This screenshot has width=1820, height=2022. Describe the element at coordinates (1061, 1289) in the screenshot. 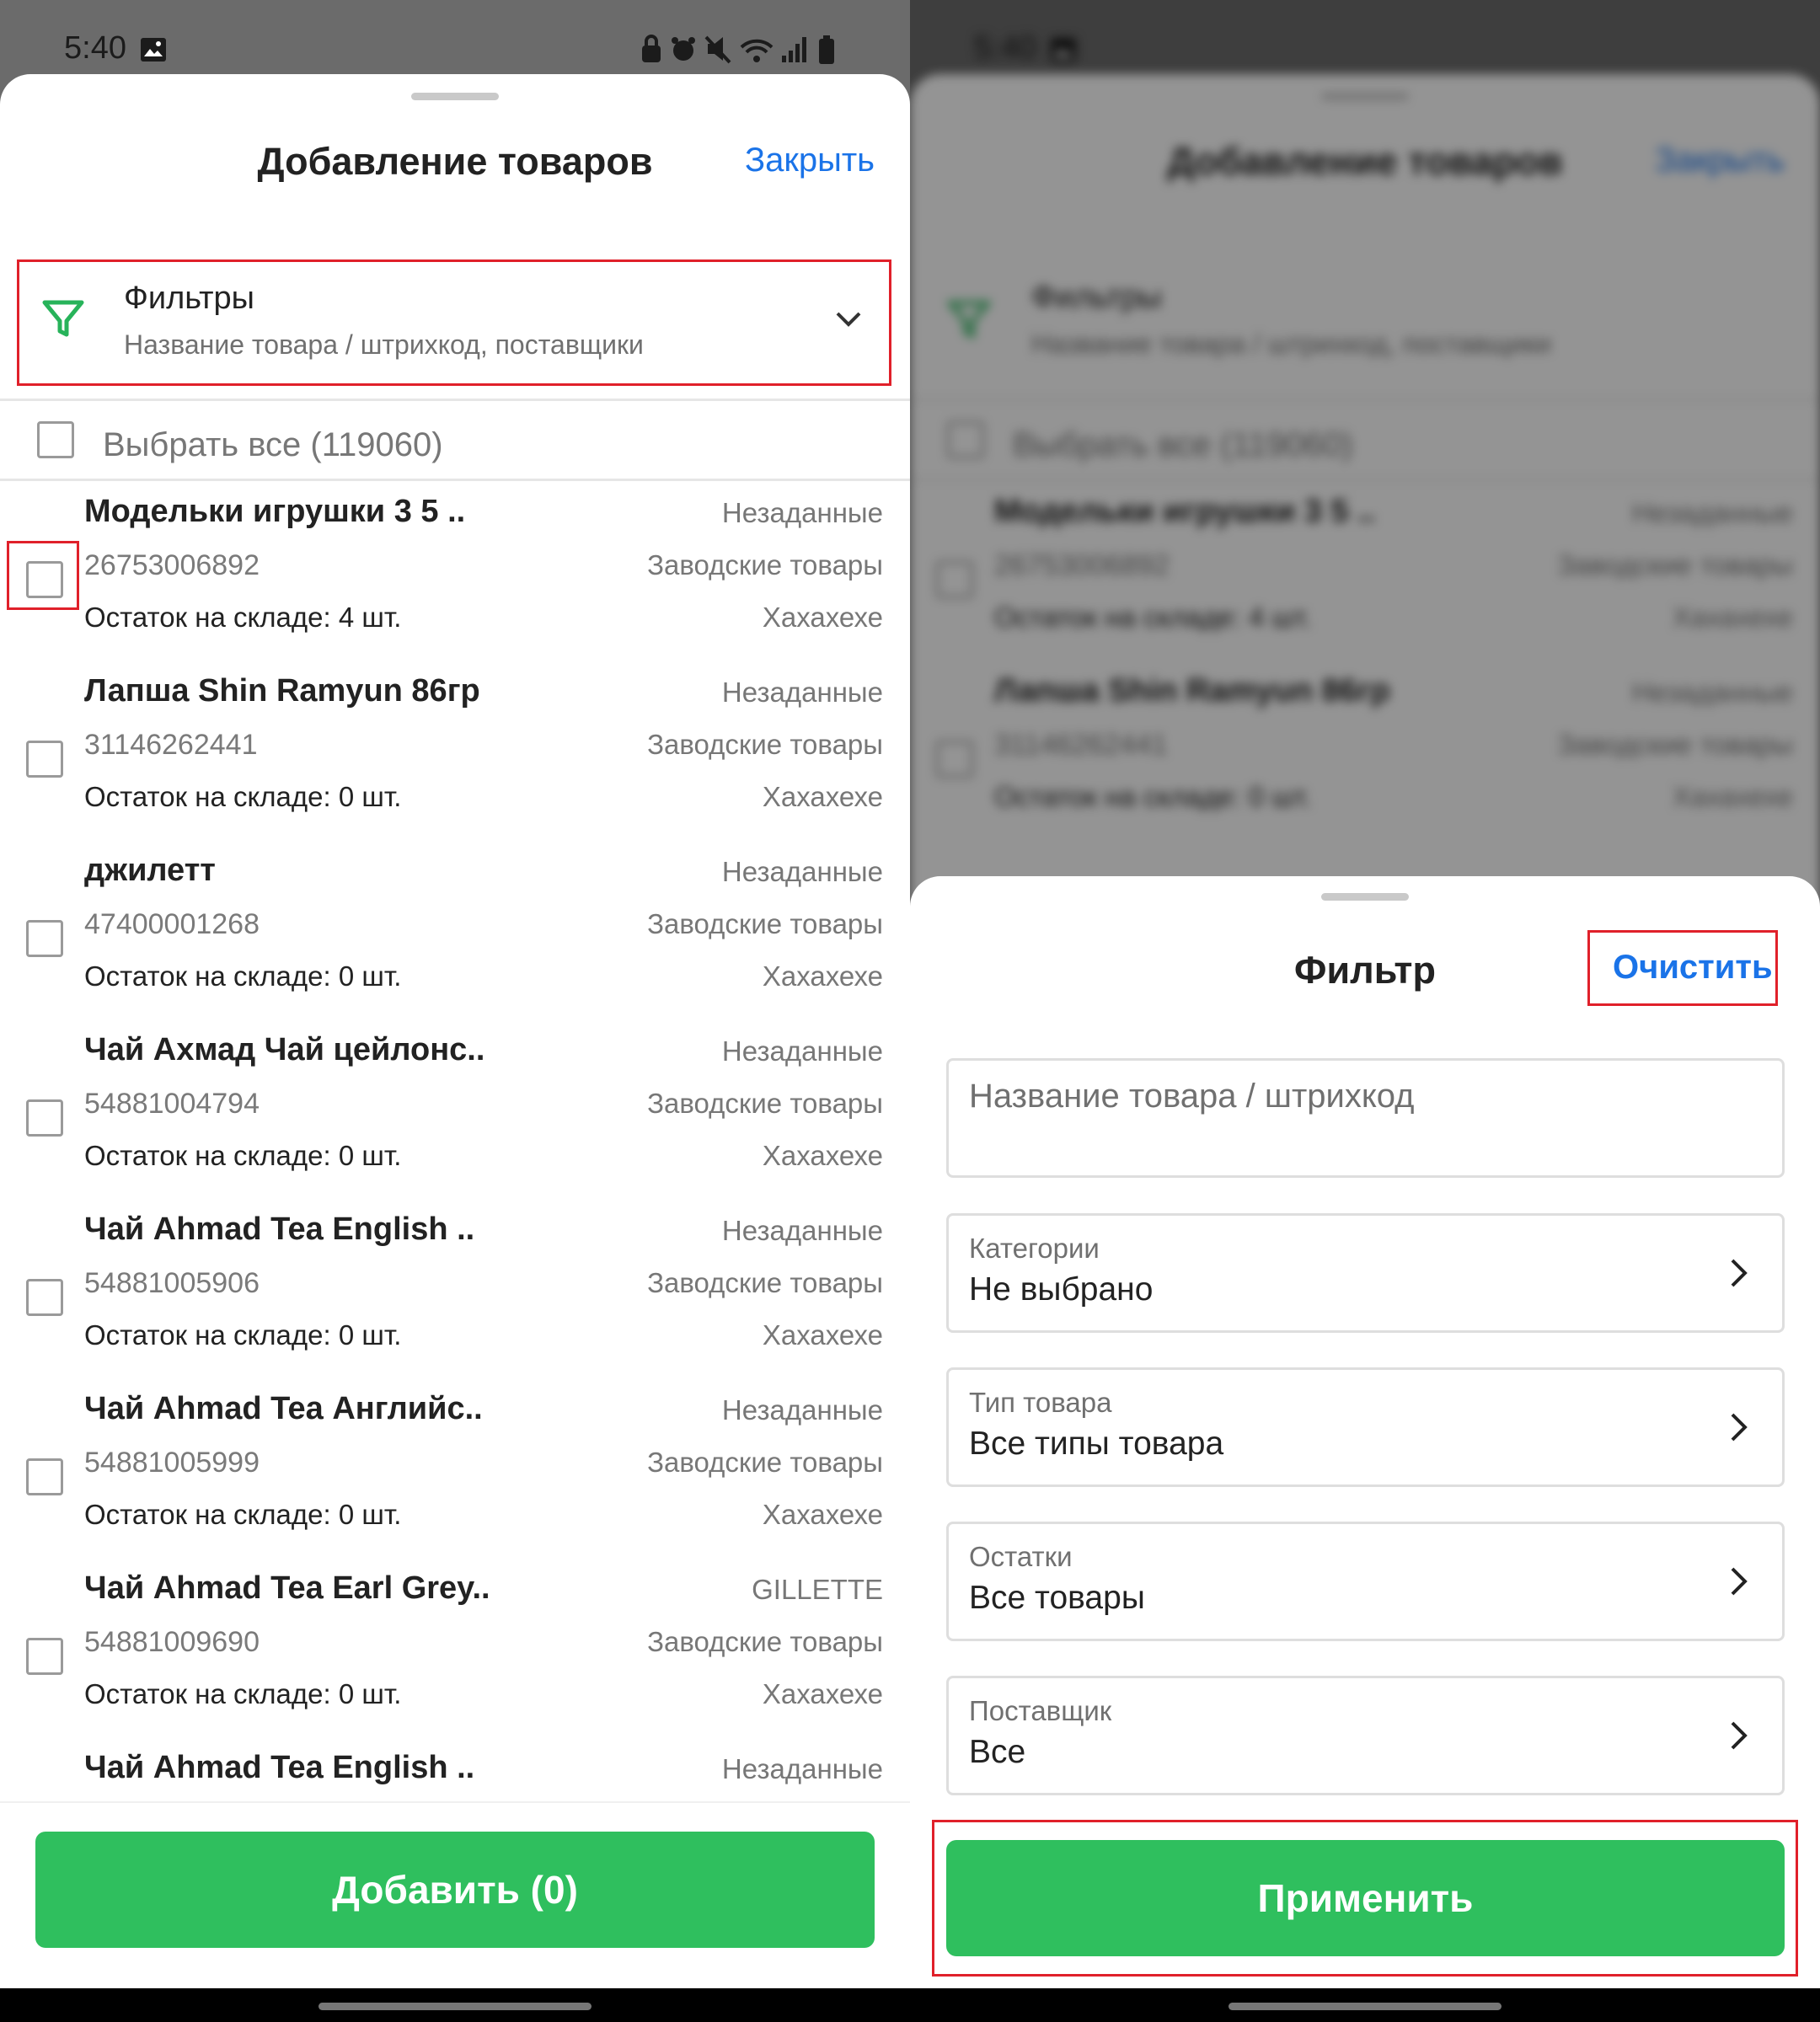

I see `field-value: Не выбрано` at that location.